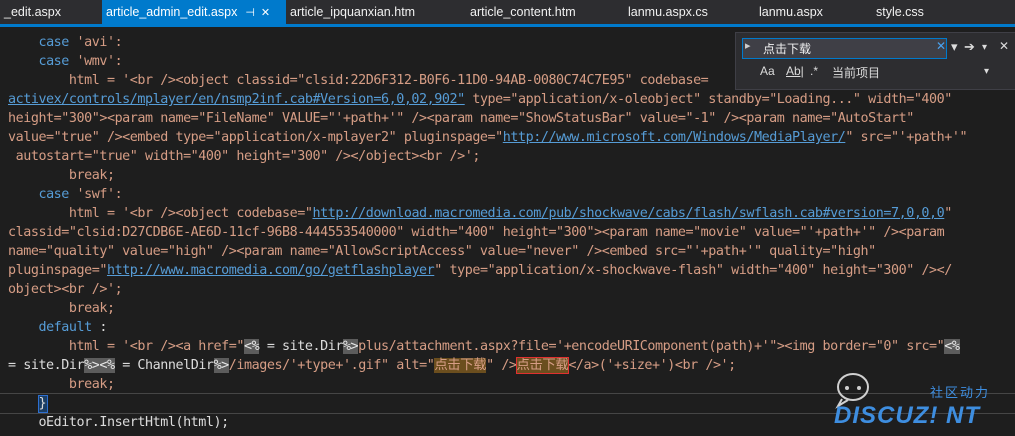 The width and height of the screenshot is (1015, 436). What do you see at coordinates (27, 403) in the screenshot?
I see `code-line: }` at bounding box center [27, 403].